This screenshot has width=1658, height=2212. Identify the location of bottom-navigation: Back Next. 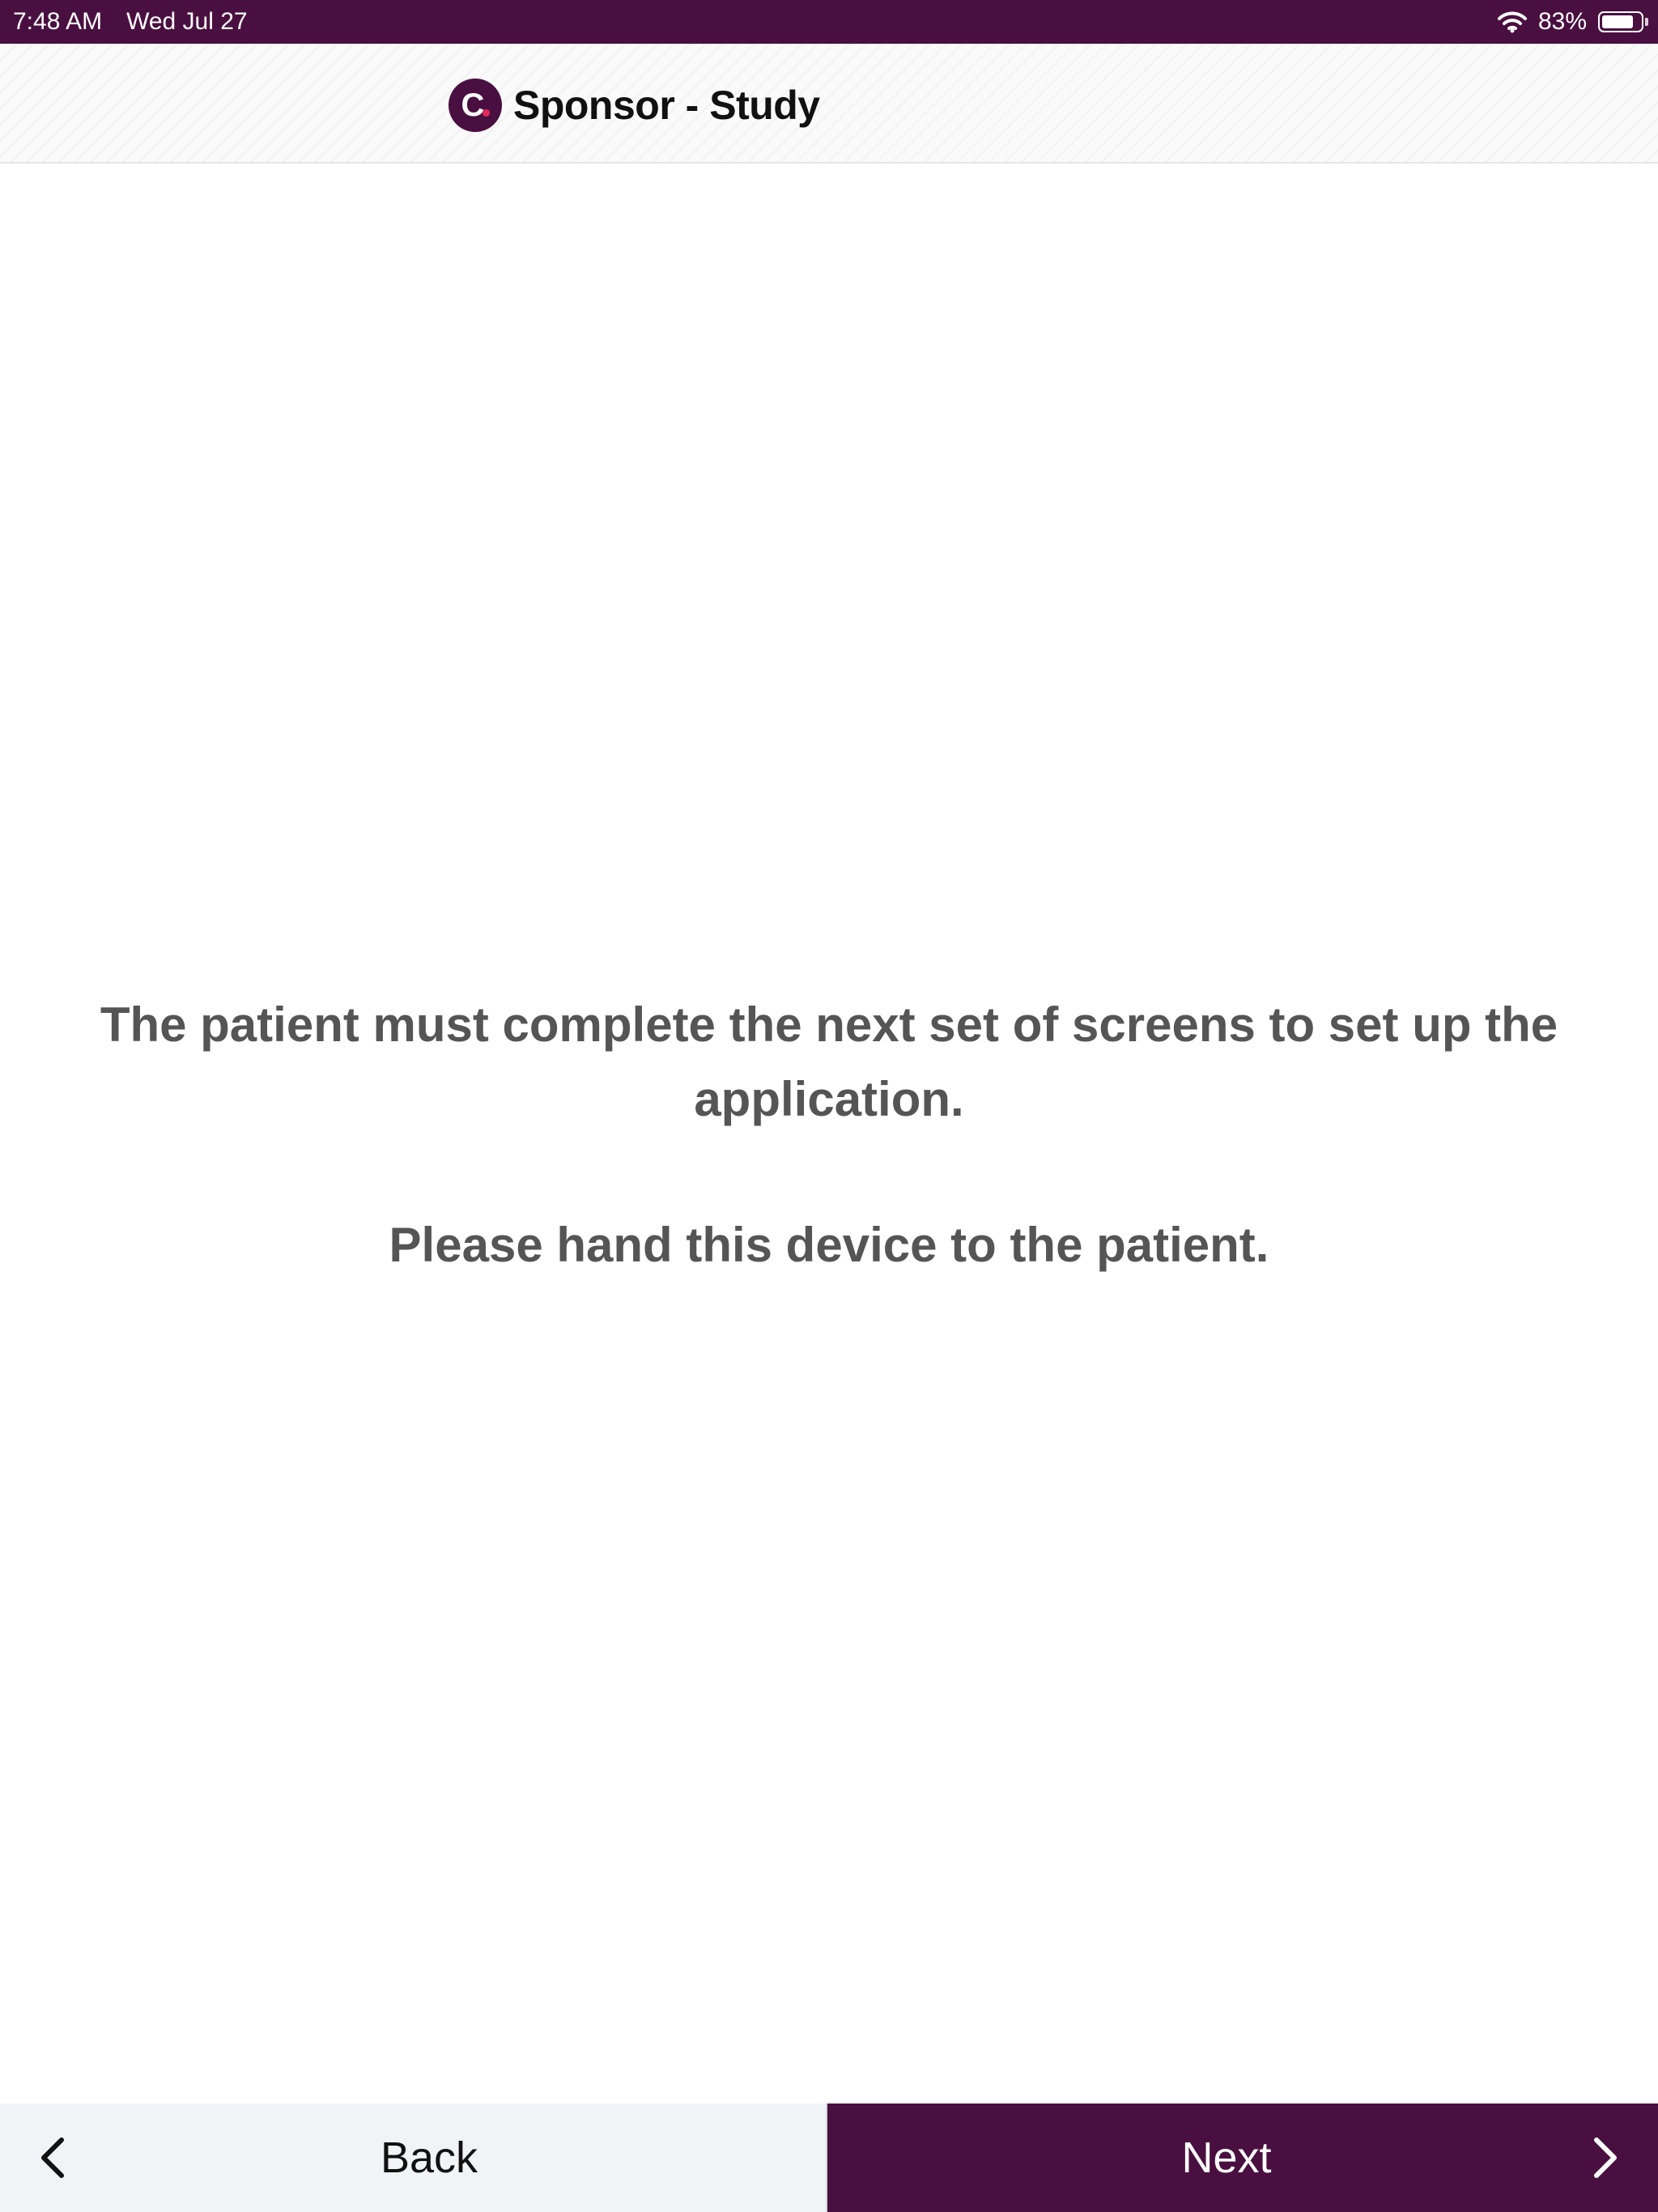
(829, 2158).